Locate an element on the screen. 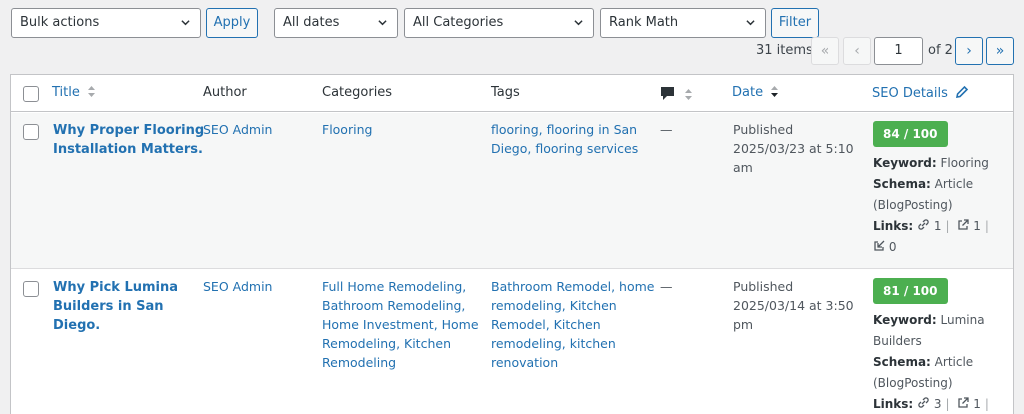 This screenshot has width=1024, height=414. pencil-icon is located at coordinates (962, 91).